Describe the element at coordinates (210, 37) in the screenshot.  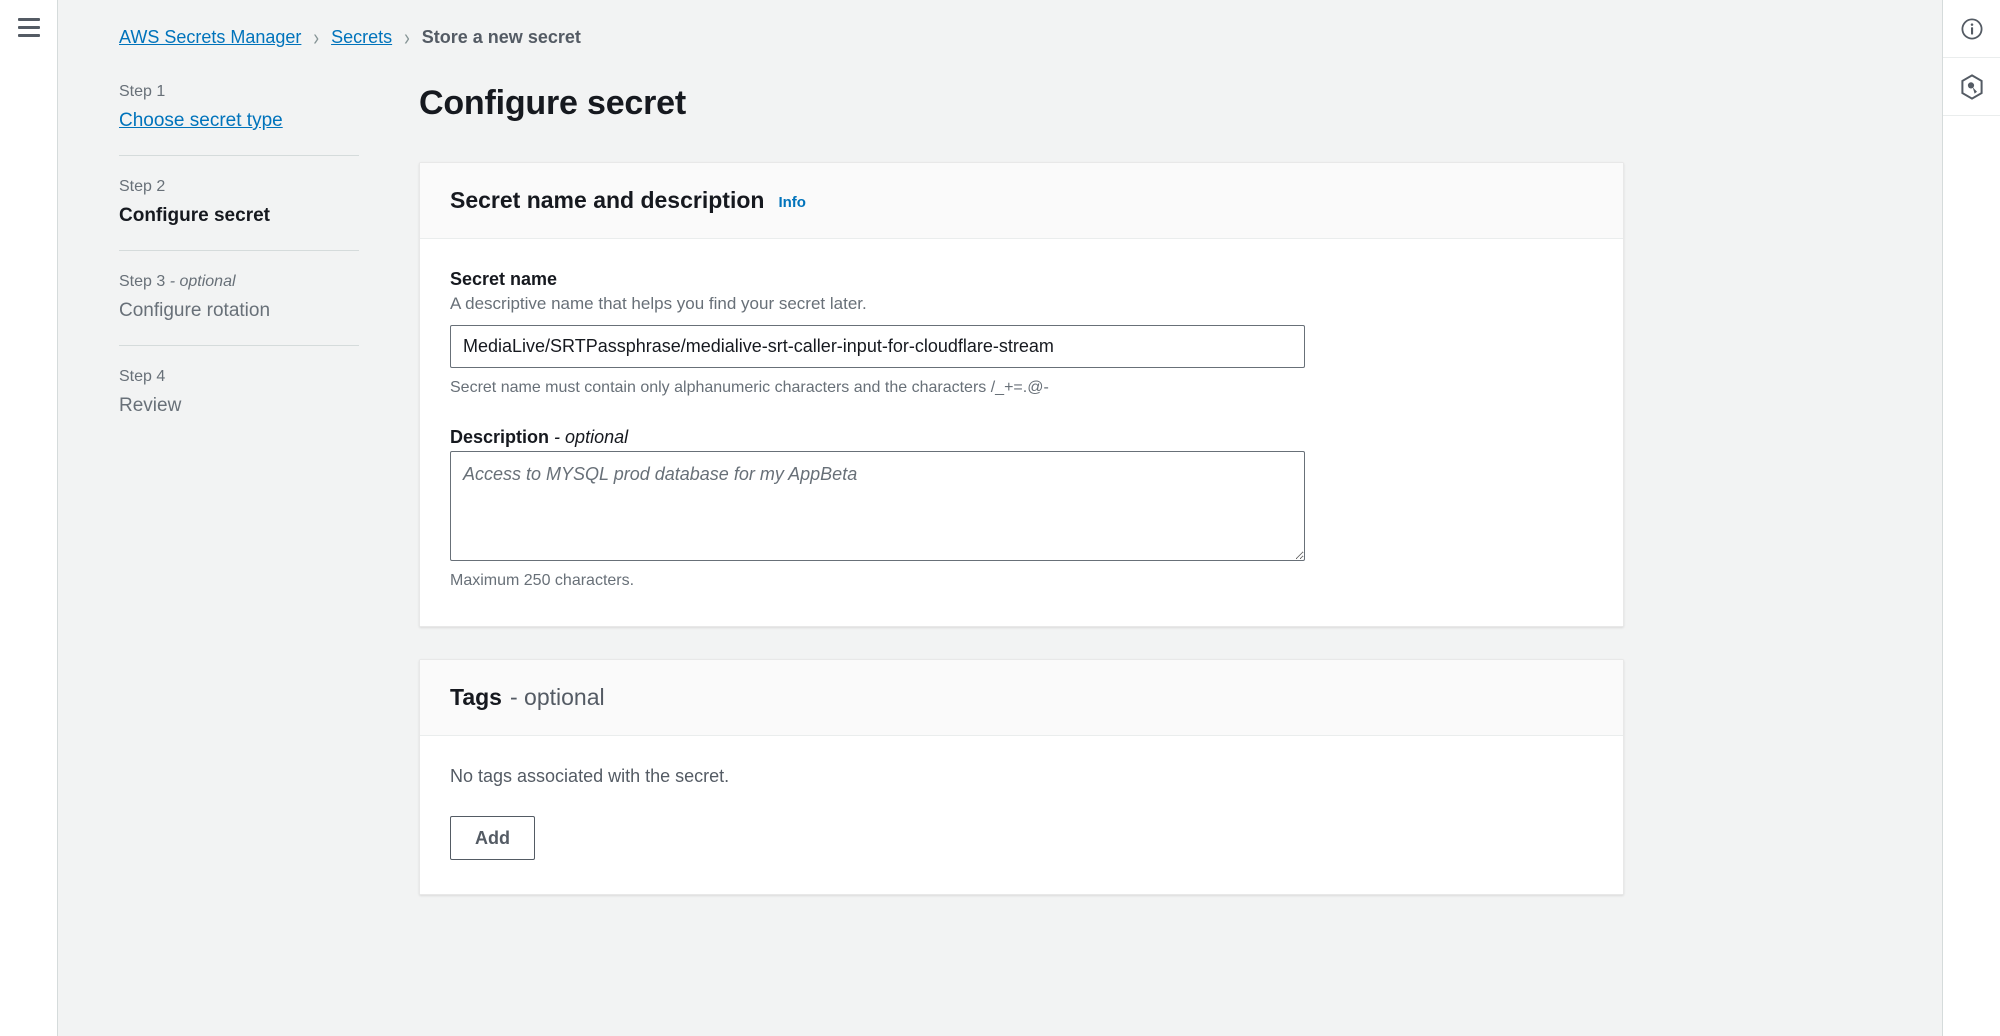
I see `breadcrumb-item-aws-secrets-manager: AWS Secrets Manager` at that location.